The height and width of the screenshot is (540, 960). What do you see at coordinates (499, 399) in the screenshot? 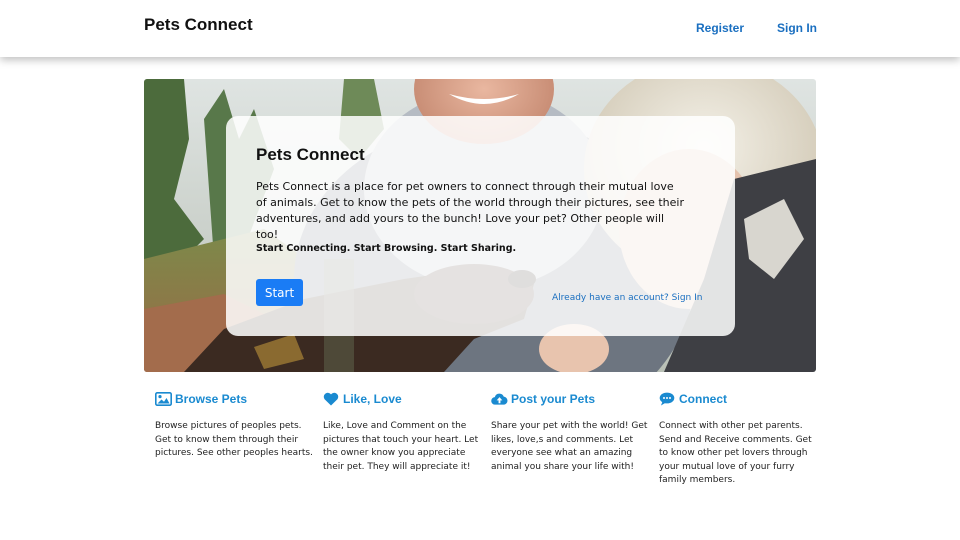
I see `cloud-upload-icon` at bounding box center [499, 399].